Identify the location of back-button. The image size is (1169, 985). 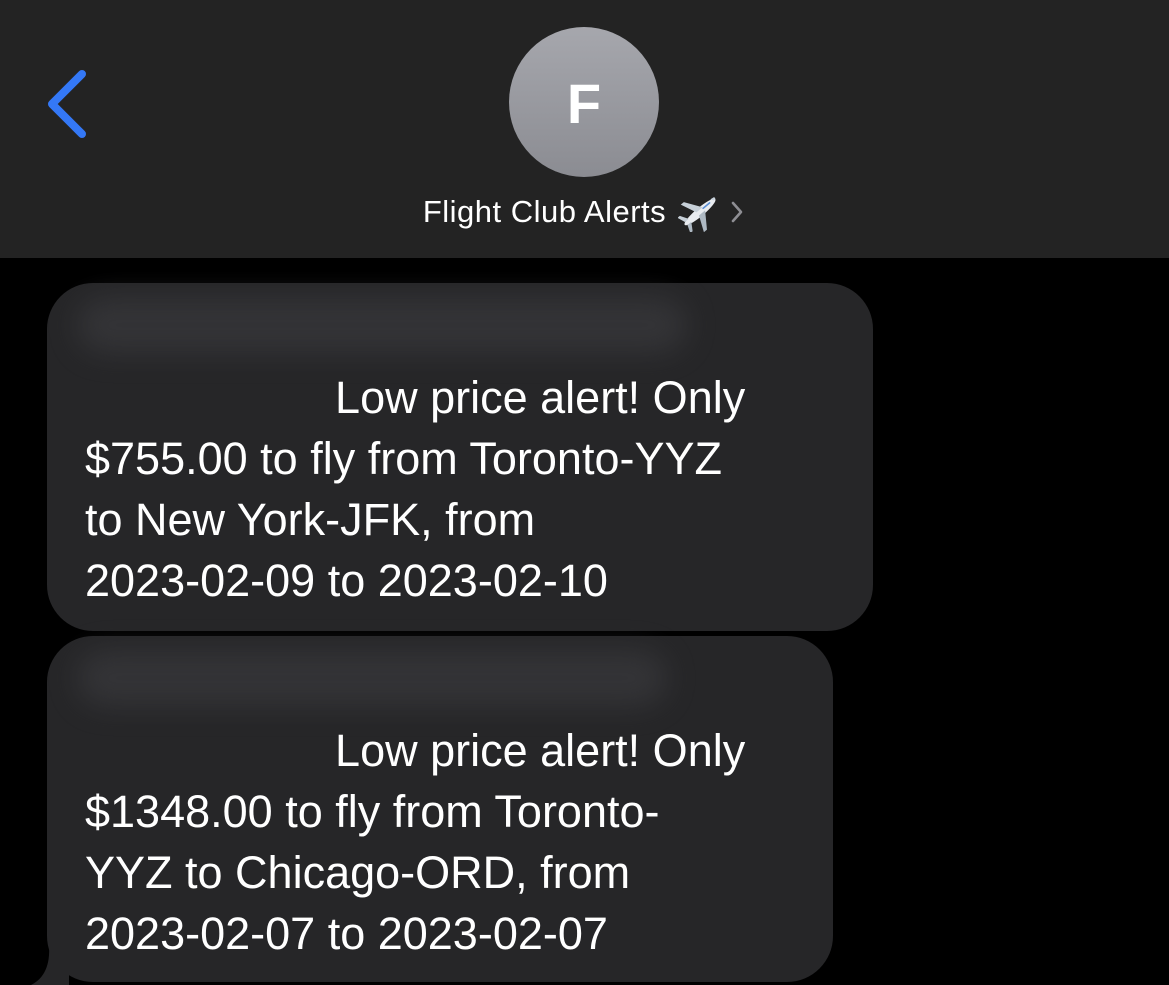
(71, 105).